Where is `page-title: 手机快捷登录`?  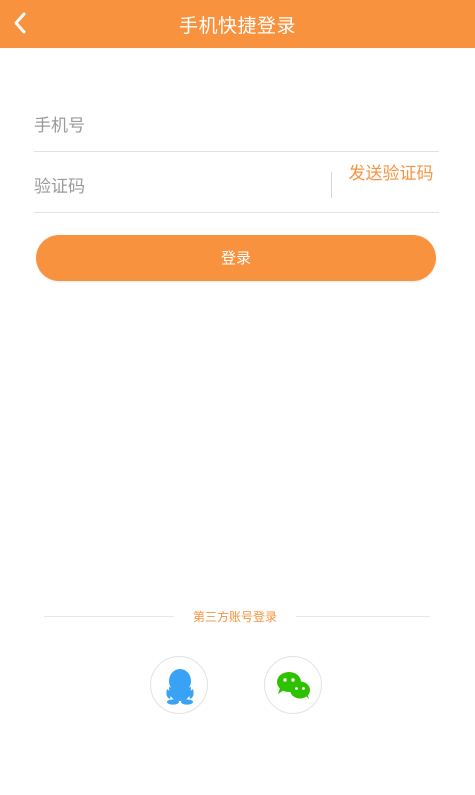
page-title: 手机快捷登录 is located at coordinates (237, 26).